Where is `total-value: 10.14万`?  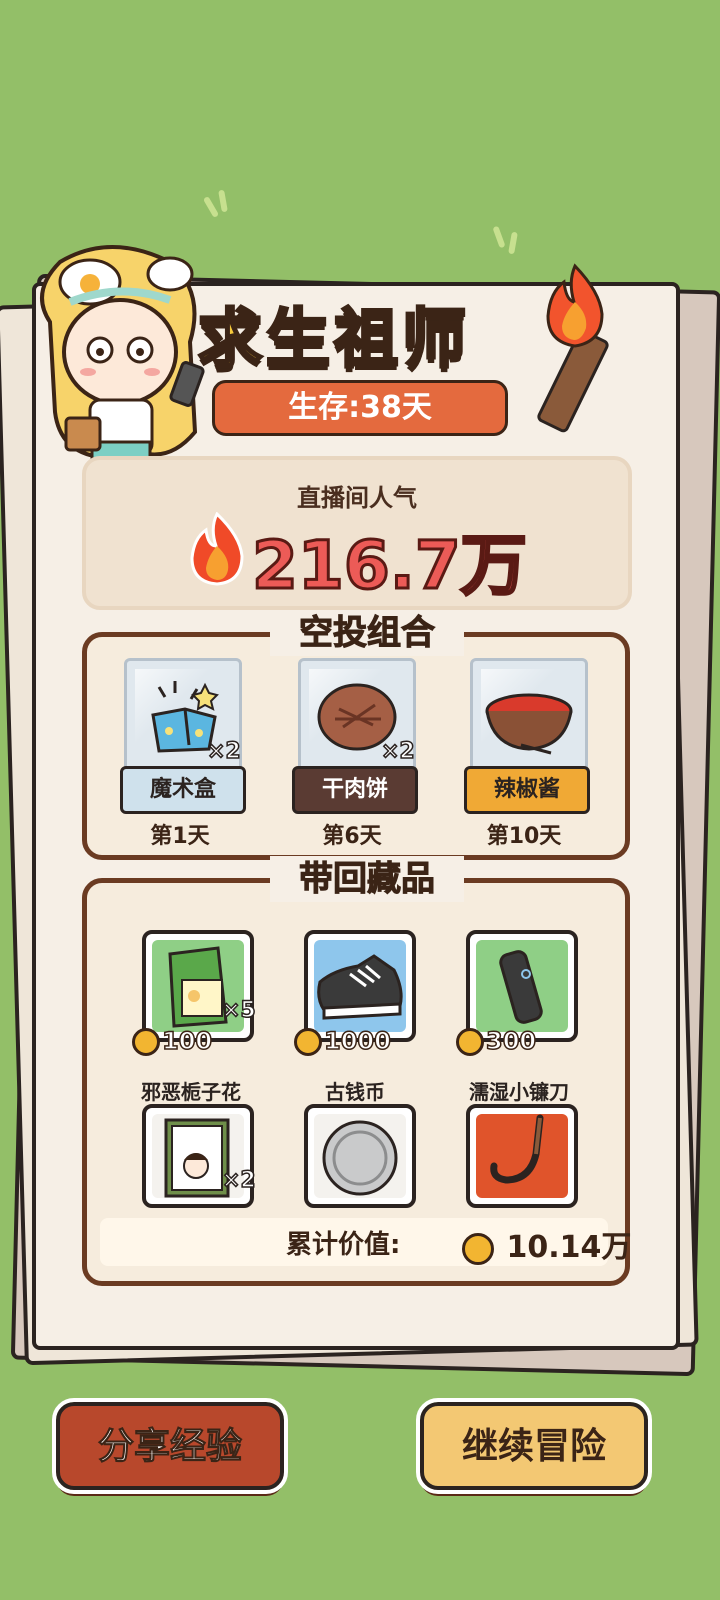 total-value: 10.14万 is located at coordinates (546, 1244).